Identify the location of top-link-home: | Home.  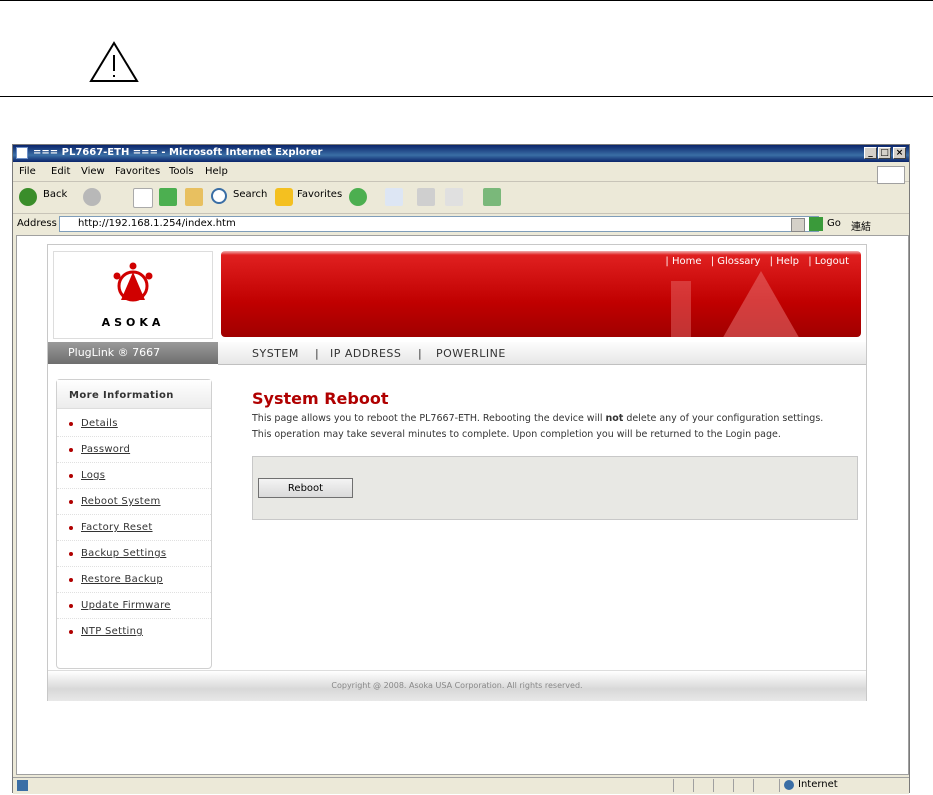
(683, 261).